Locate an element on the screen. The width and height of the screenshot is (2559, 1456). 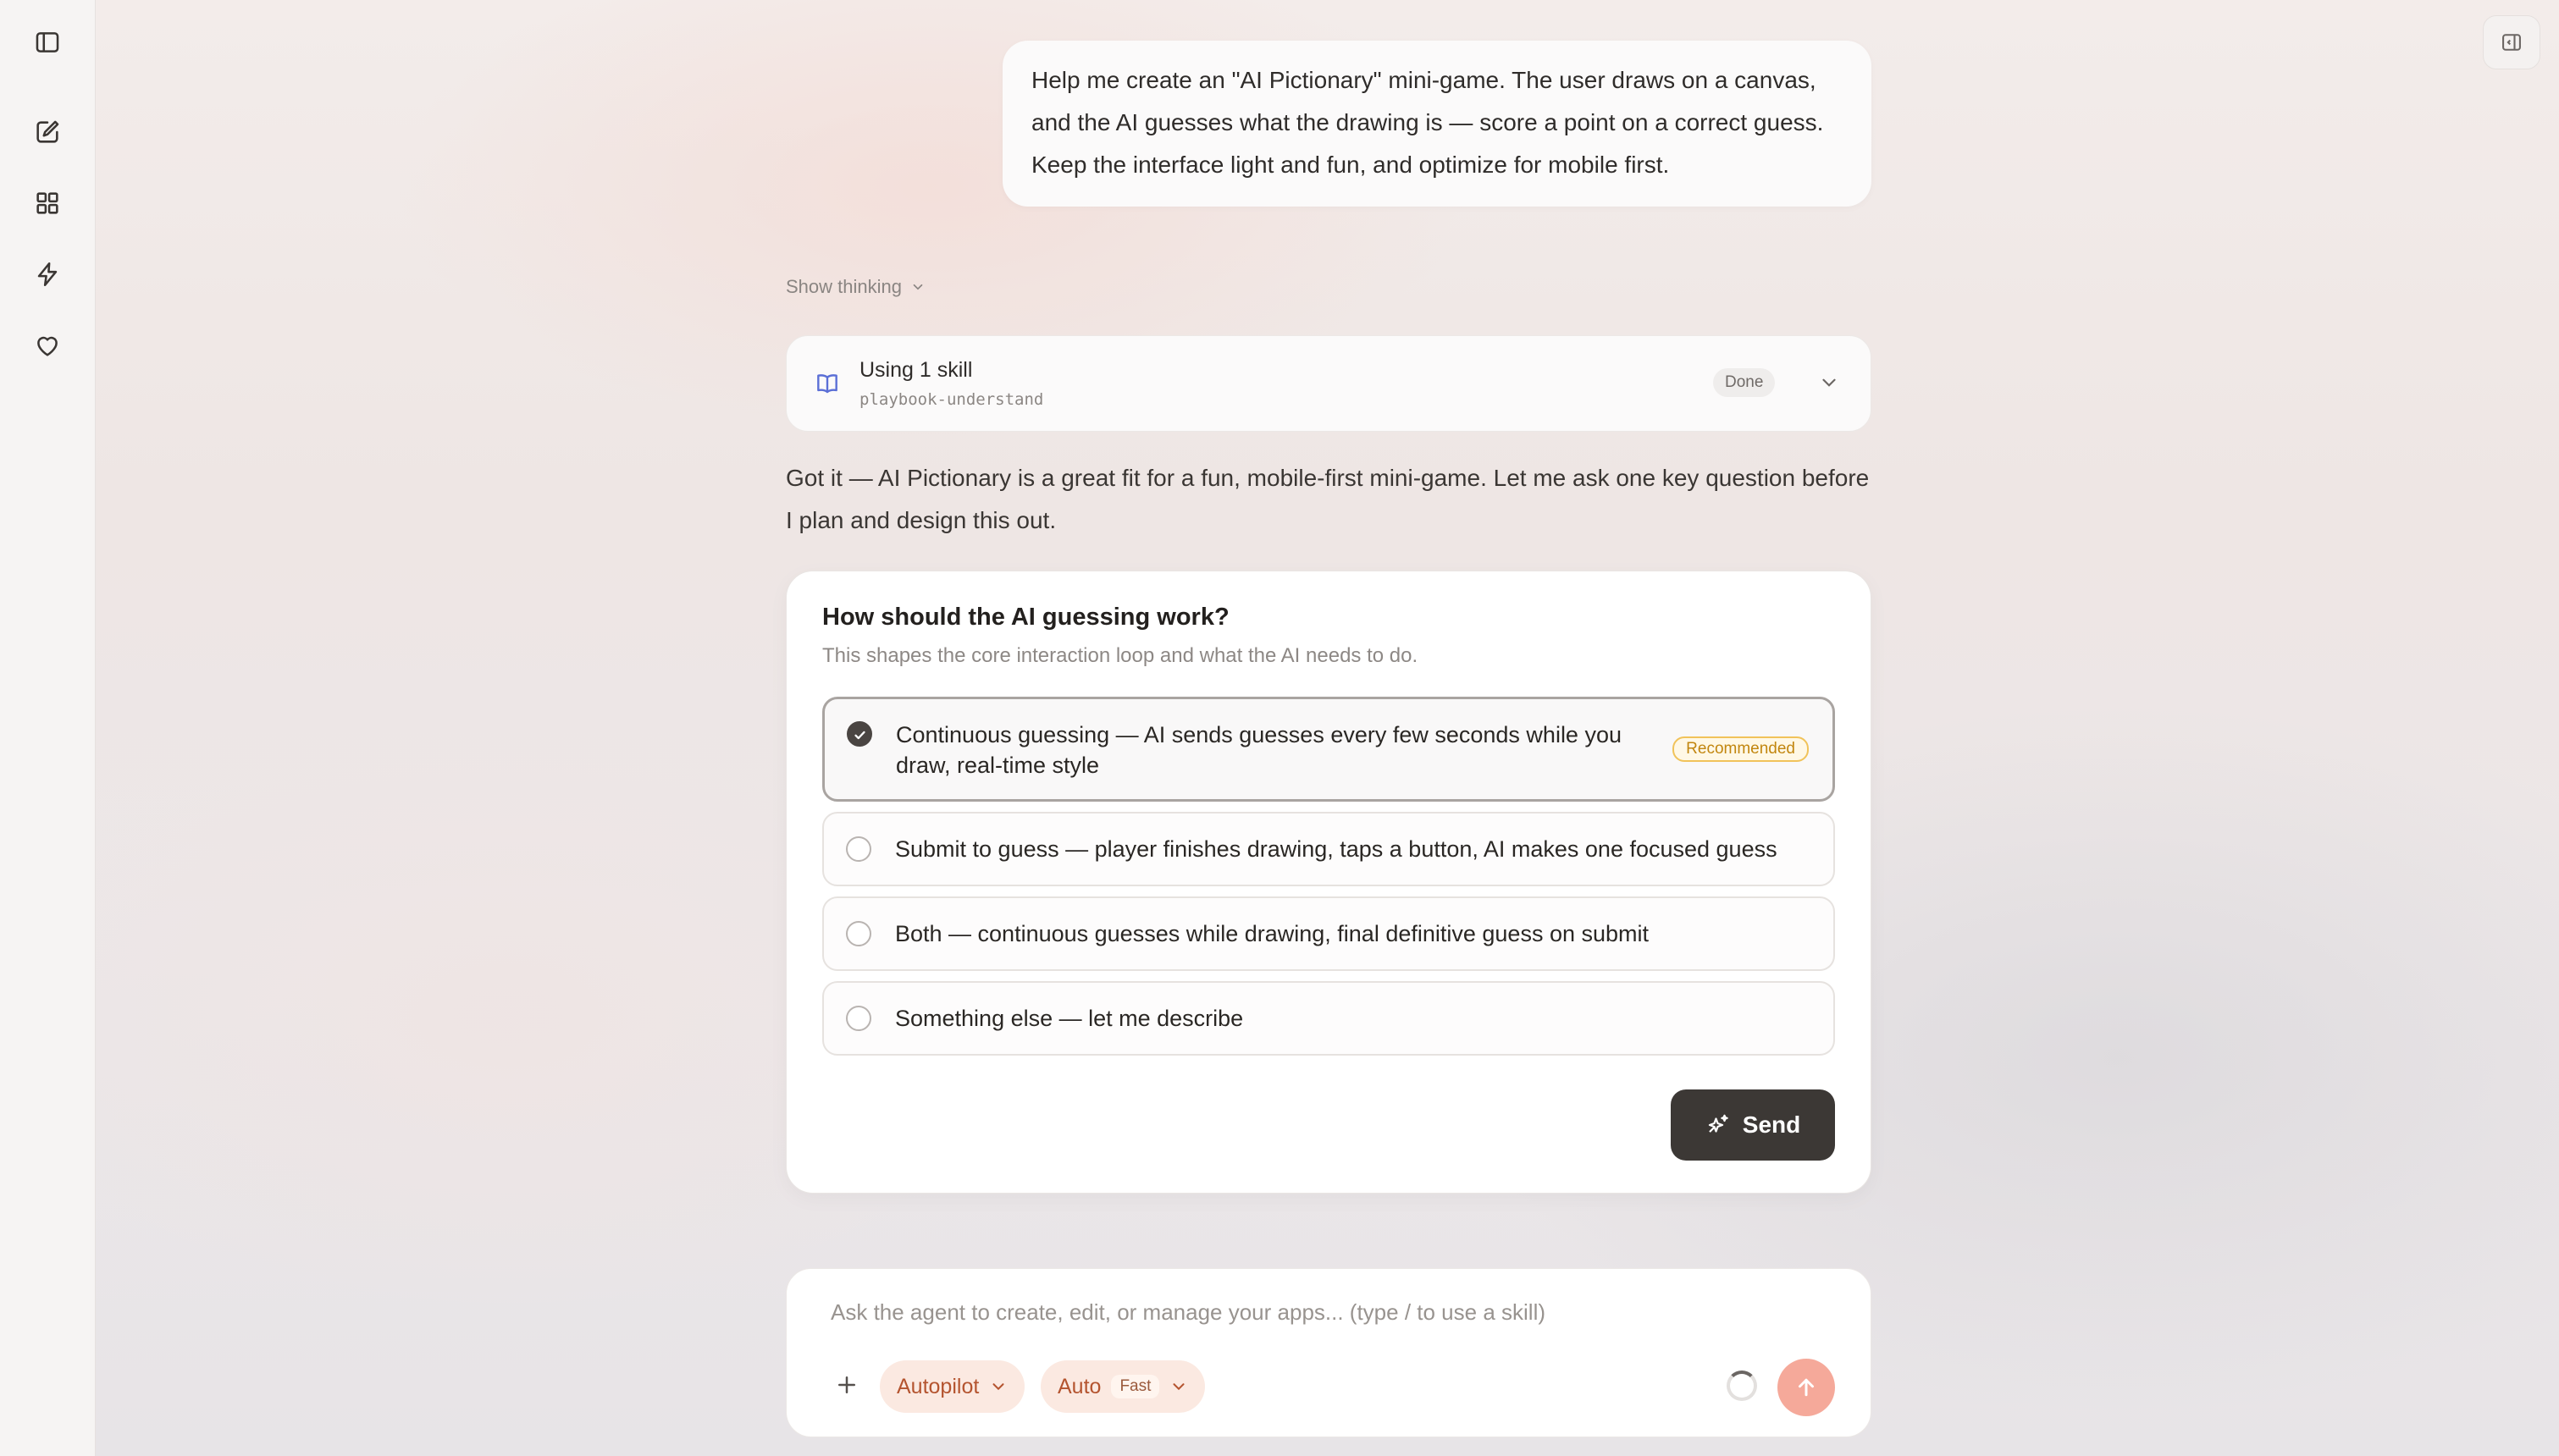
panel-toggle-icon is located at coordinates (2511, 42).